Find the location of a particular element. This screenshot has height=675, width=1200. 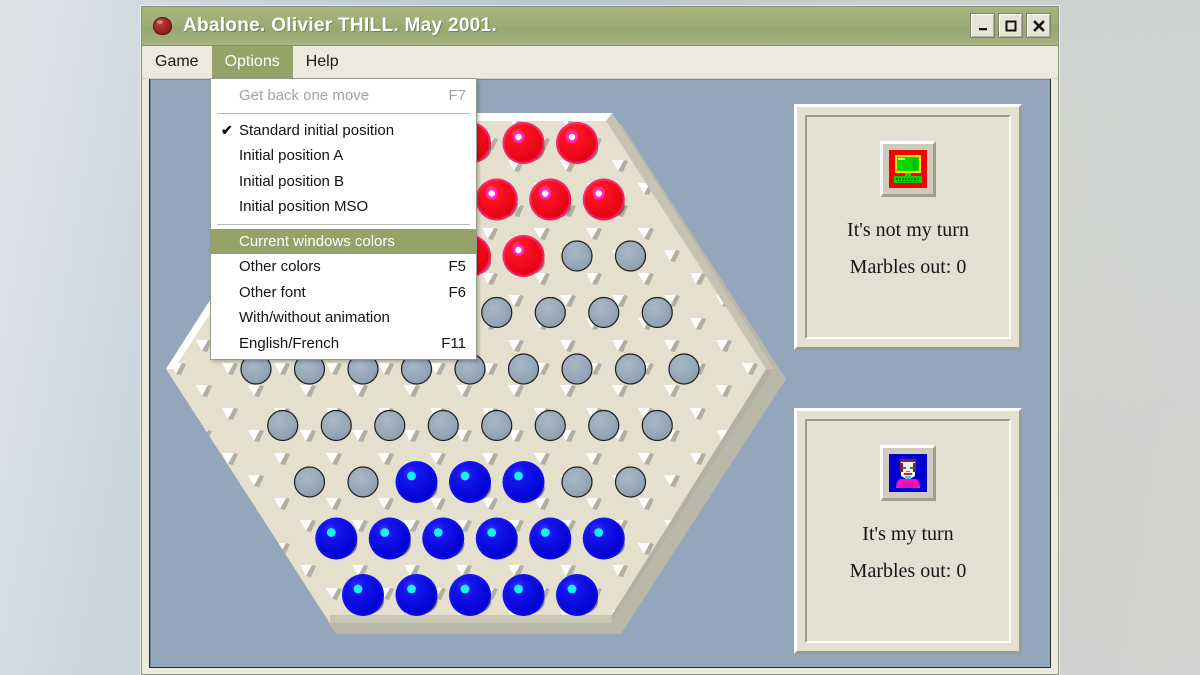

menu-item-label: With/without animation is located at coordinates (314, 318).